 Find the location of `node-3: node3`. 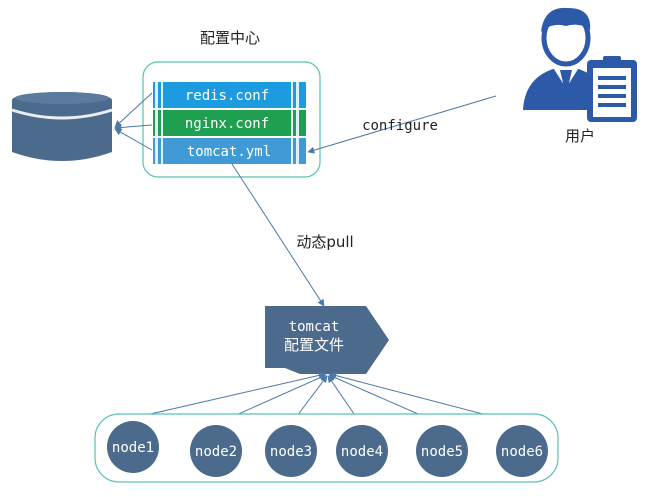

node-3: node3 is located at coordinates (291, 451).